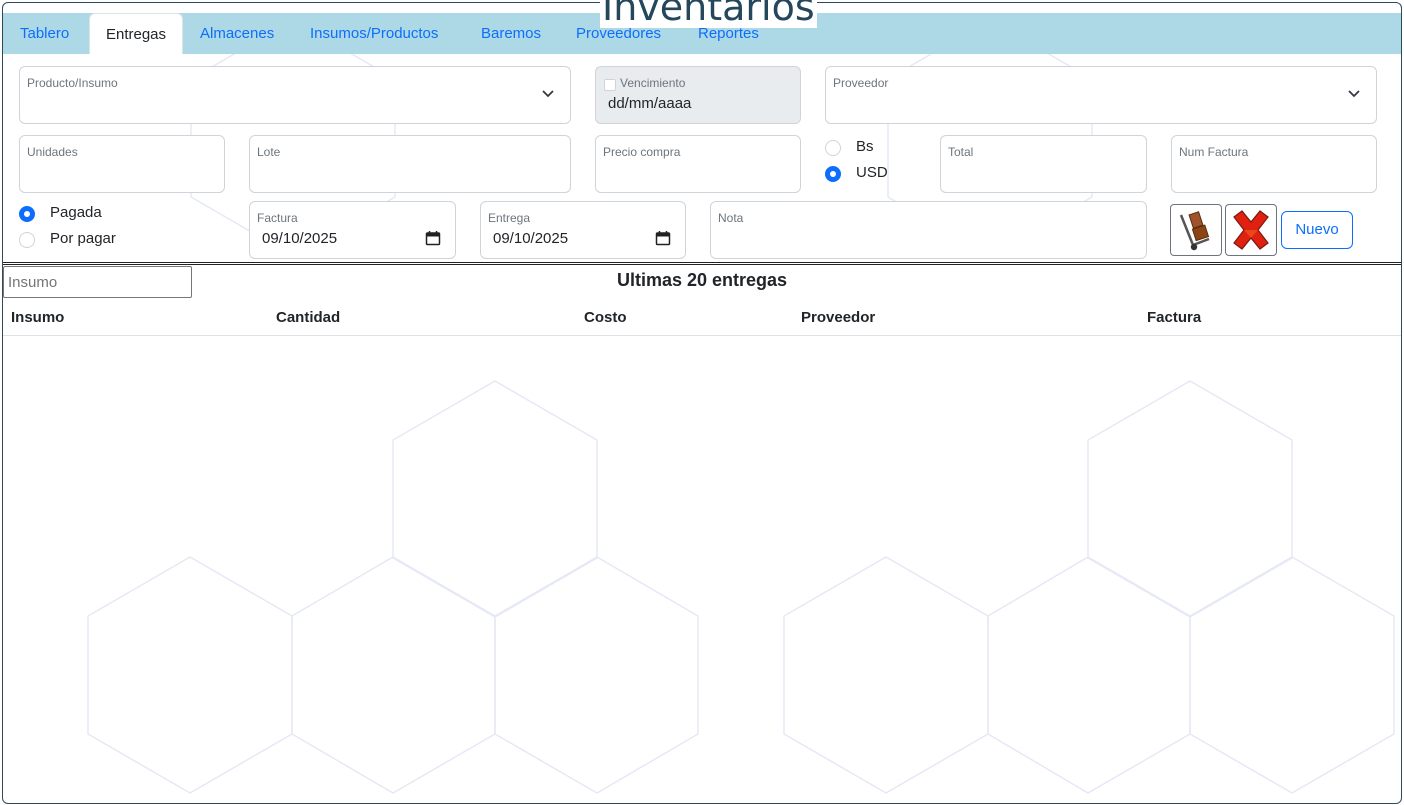  What do you see at coordinates (295, 95) in the screenshot?
I see `producto-select: Producto/Insumo` at bounding box center [295, 95].